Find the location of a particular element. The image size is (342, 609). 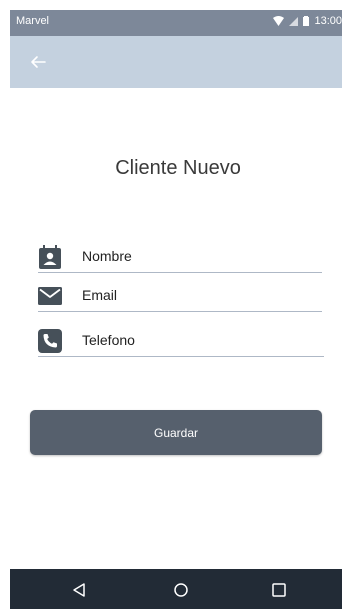

page-title: Cliente Nuevo is located at coordinates (178, 168).